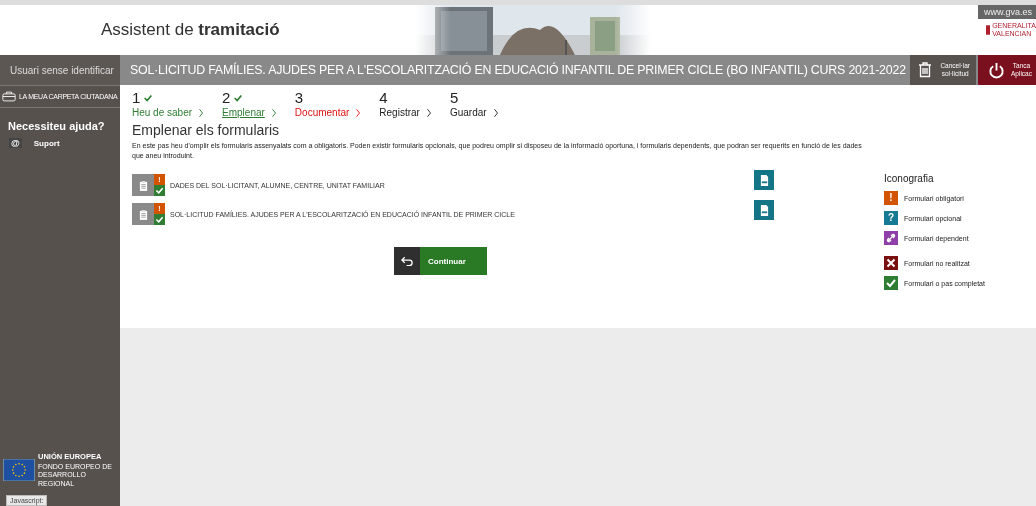 The image size is (1036, 506). What do you see at coordinates (299, 97) in the screenshot?
I see `step-number: 3` at bounding box center [299, 97].